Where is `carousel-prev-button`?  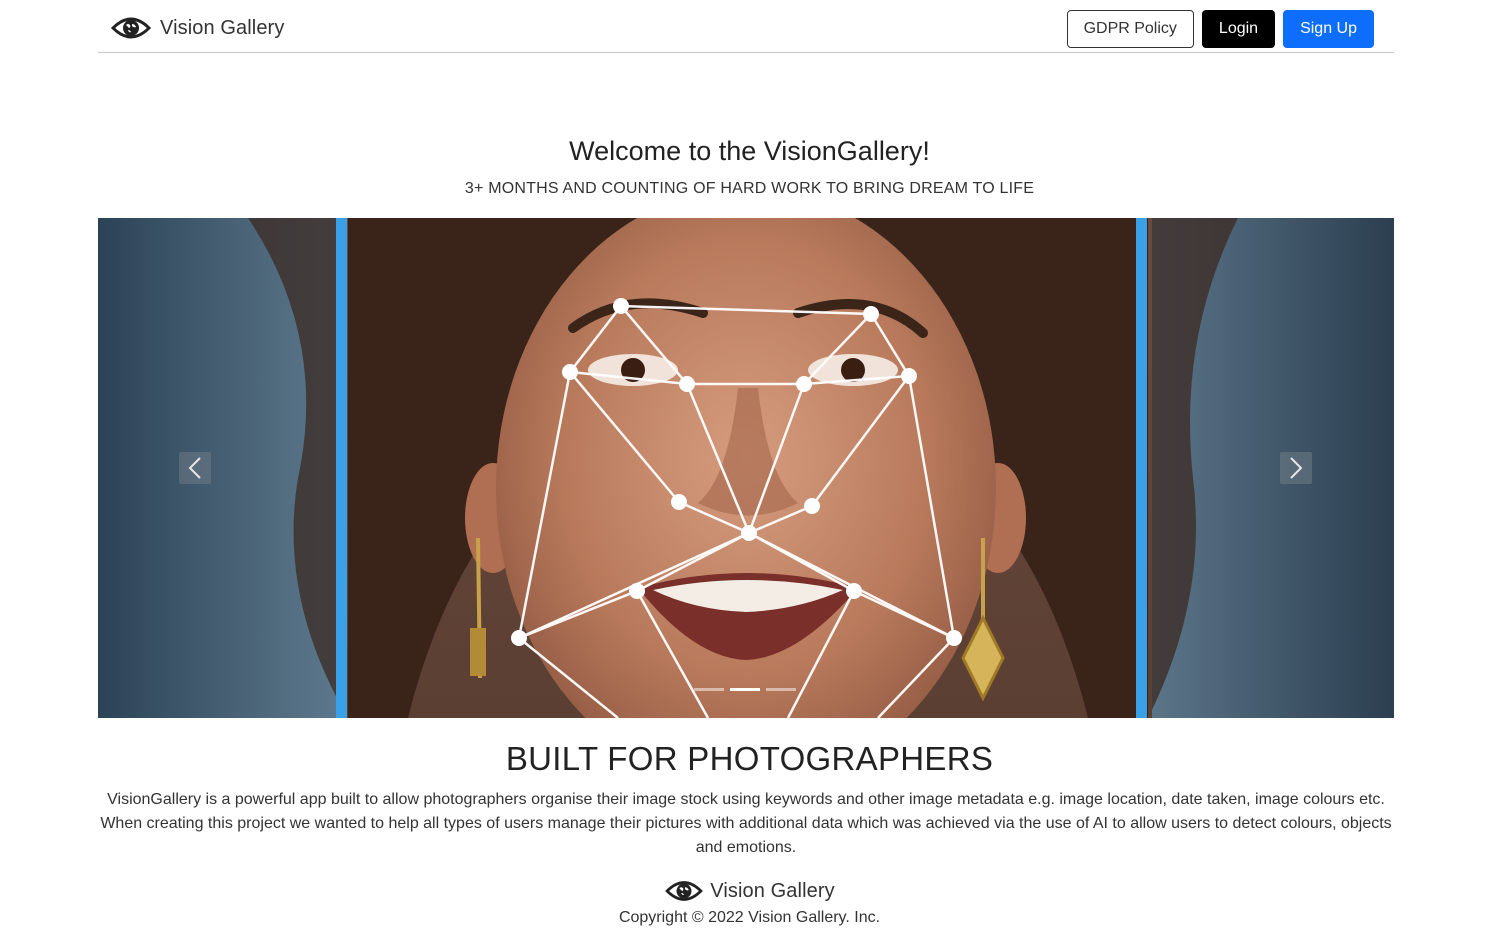
carousel-prev-button is located at coordinates (195, 468).